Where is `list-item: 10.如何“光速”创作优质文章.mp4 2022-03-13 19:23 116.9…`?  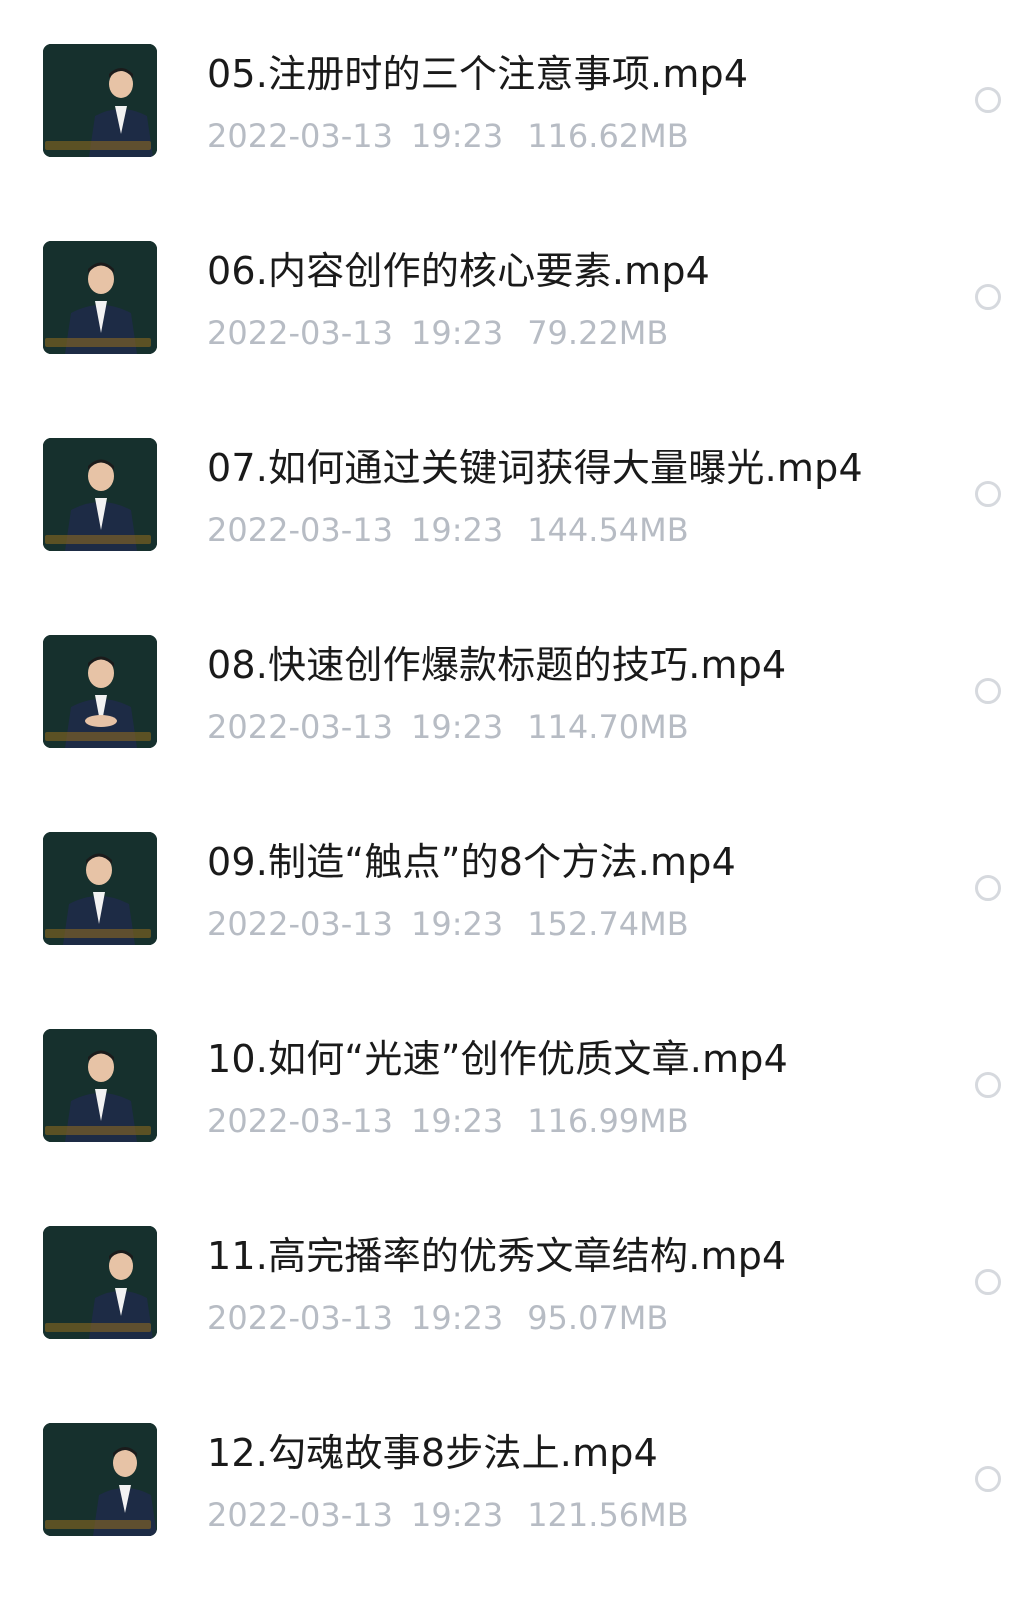 list-item: 10.如何“光速”创作优质文章.mp4 2022-03-13 19:23 116.9… is located at coordinates (516, 1087).